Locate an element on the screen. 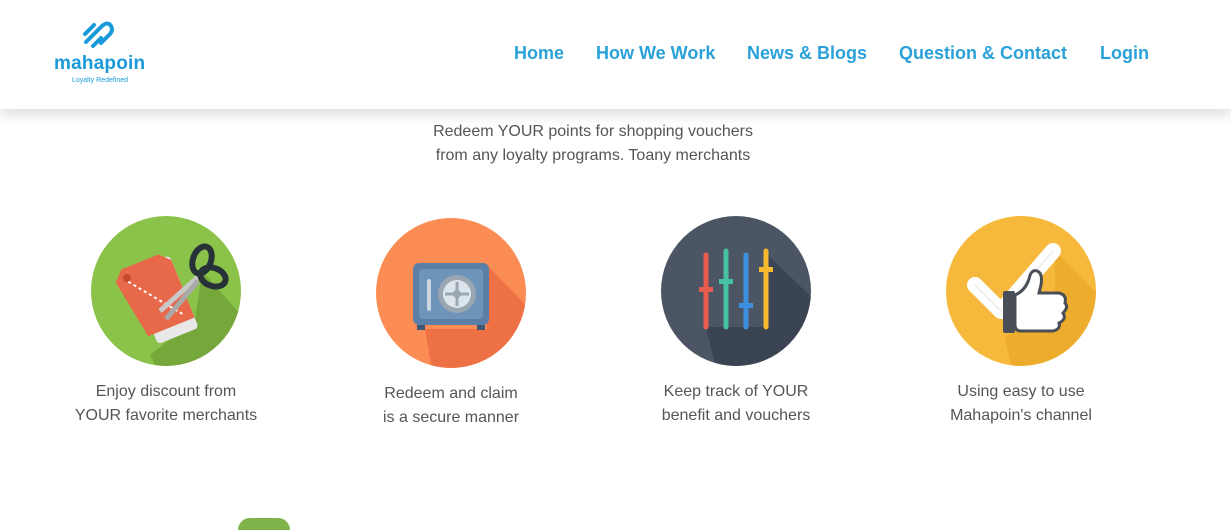  feature-easy: Using easy to use Mahapoin's channel is located at coordinates (1021, 321).